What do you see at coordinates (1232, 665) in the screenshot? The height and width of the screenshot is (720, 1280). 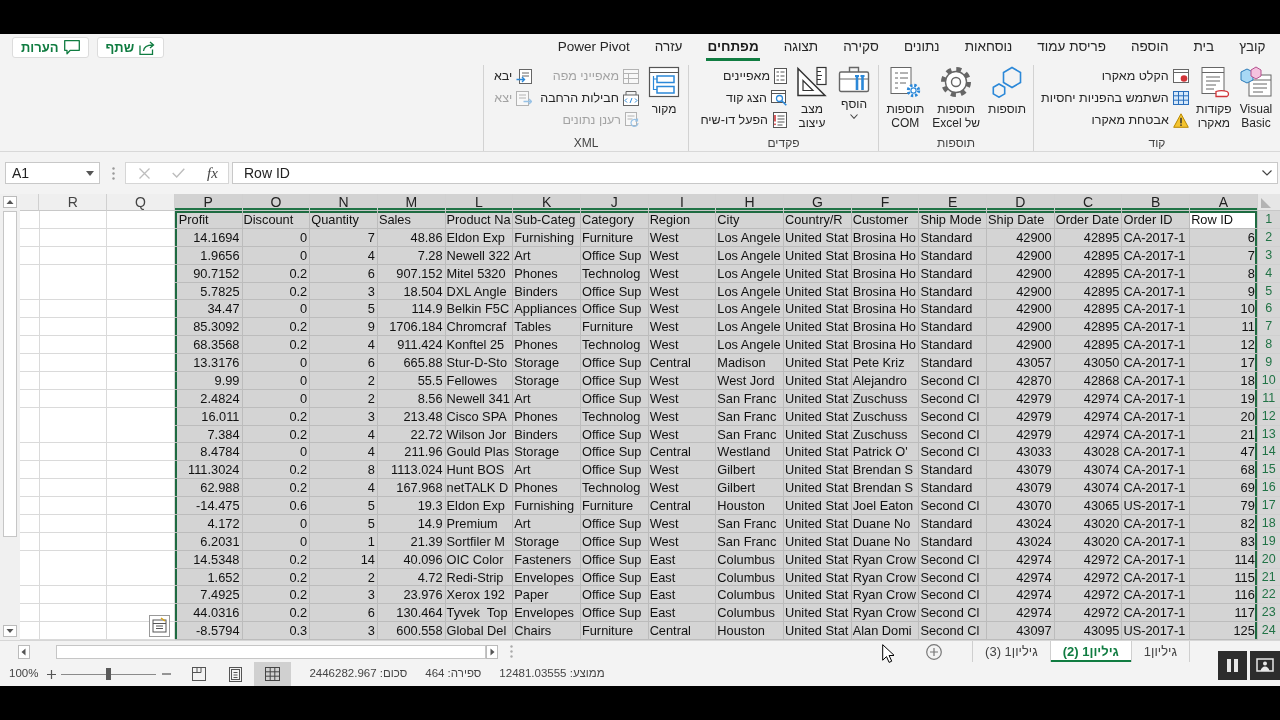 I see `pause-icon` at bounding box center [1232, 665].